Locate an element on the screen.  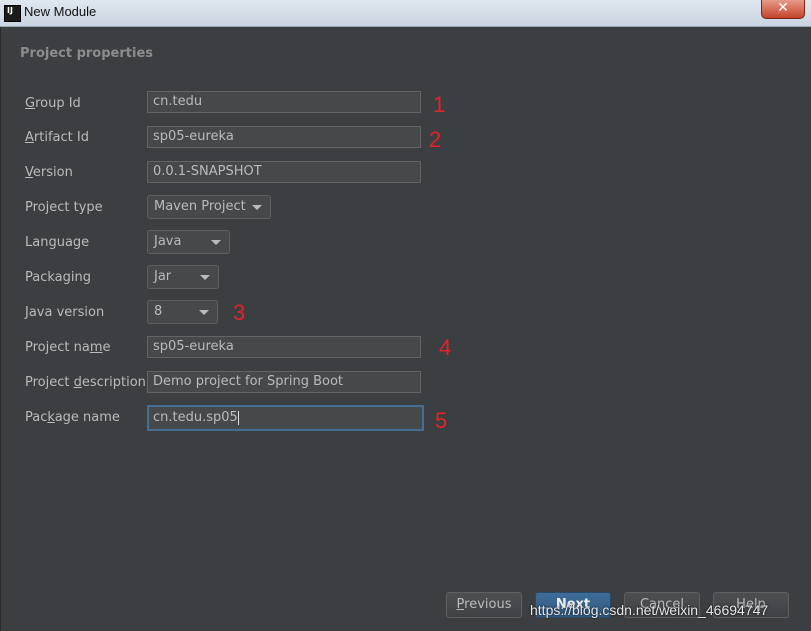
project-type-label: Project type is located at coordinates (64, 207).